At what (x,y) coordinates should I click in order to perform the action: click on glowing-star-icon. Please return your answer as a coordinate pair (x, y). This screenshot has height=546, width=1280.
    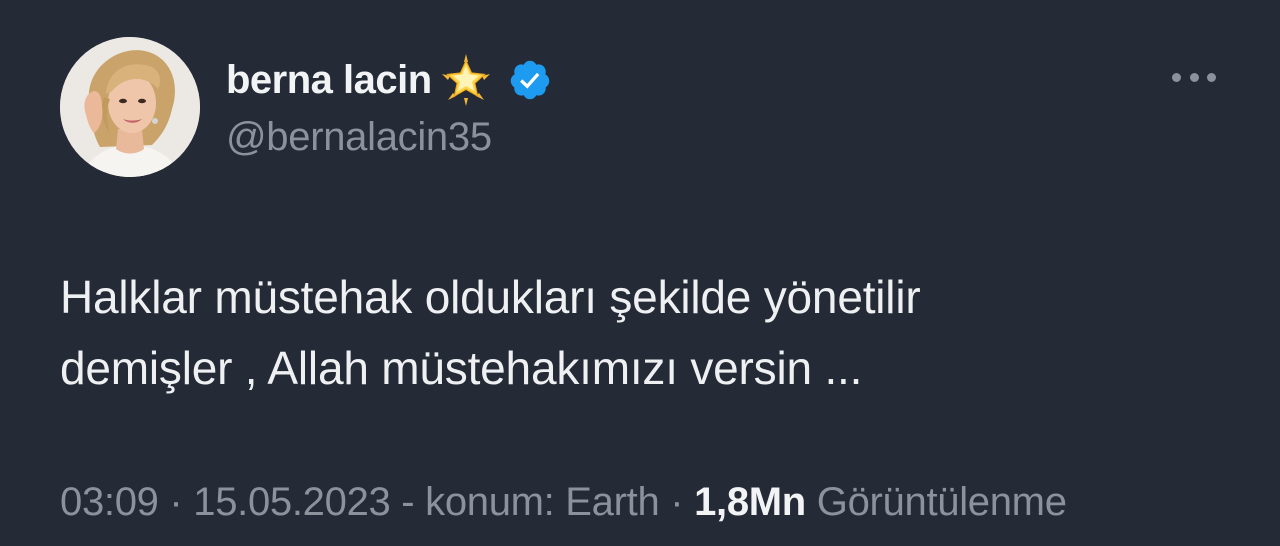
    Looking at the image, I should click on (465, 80).